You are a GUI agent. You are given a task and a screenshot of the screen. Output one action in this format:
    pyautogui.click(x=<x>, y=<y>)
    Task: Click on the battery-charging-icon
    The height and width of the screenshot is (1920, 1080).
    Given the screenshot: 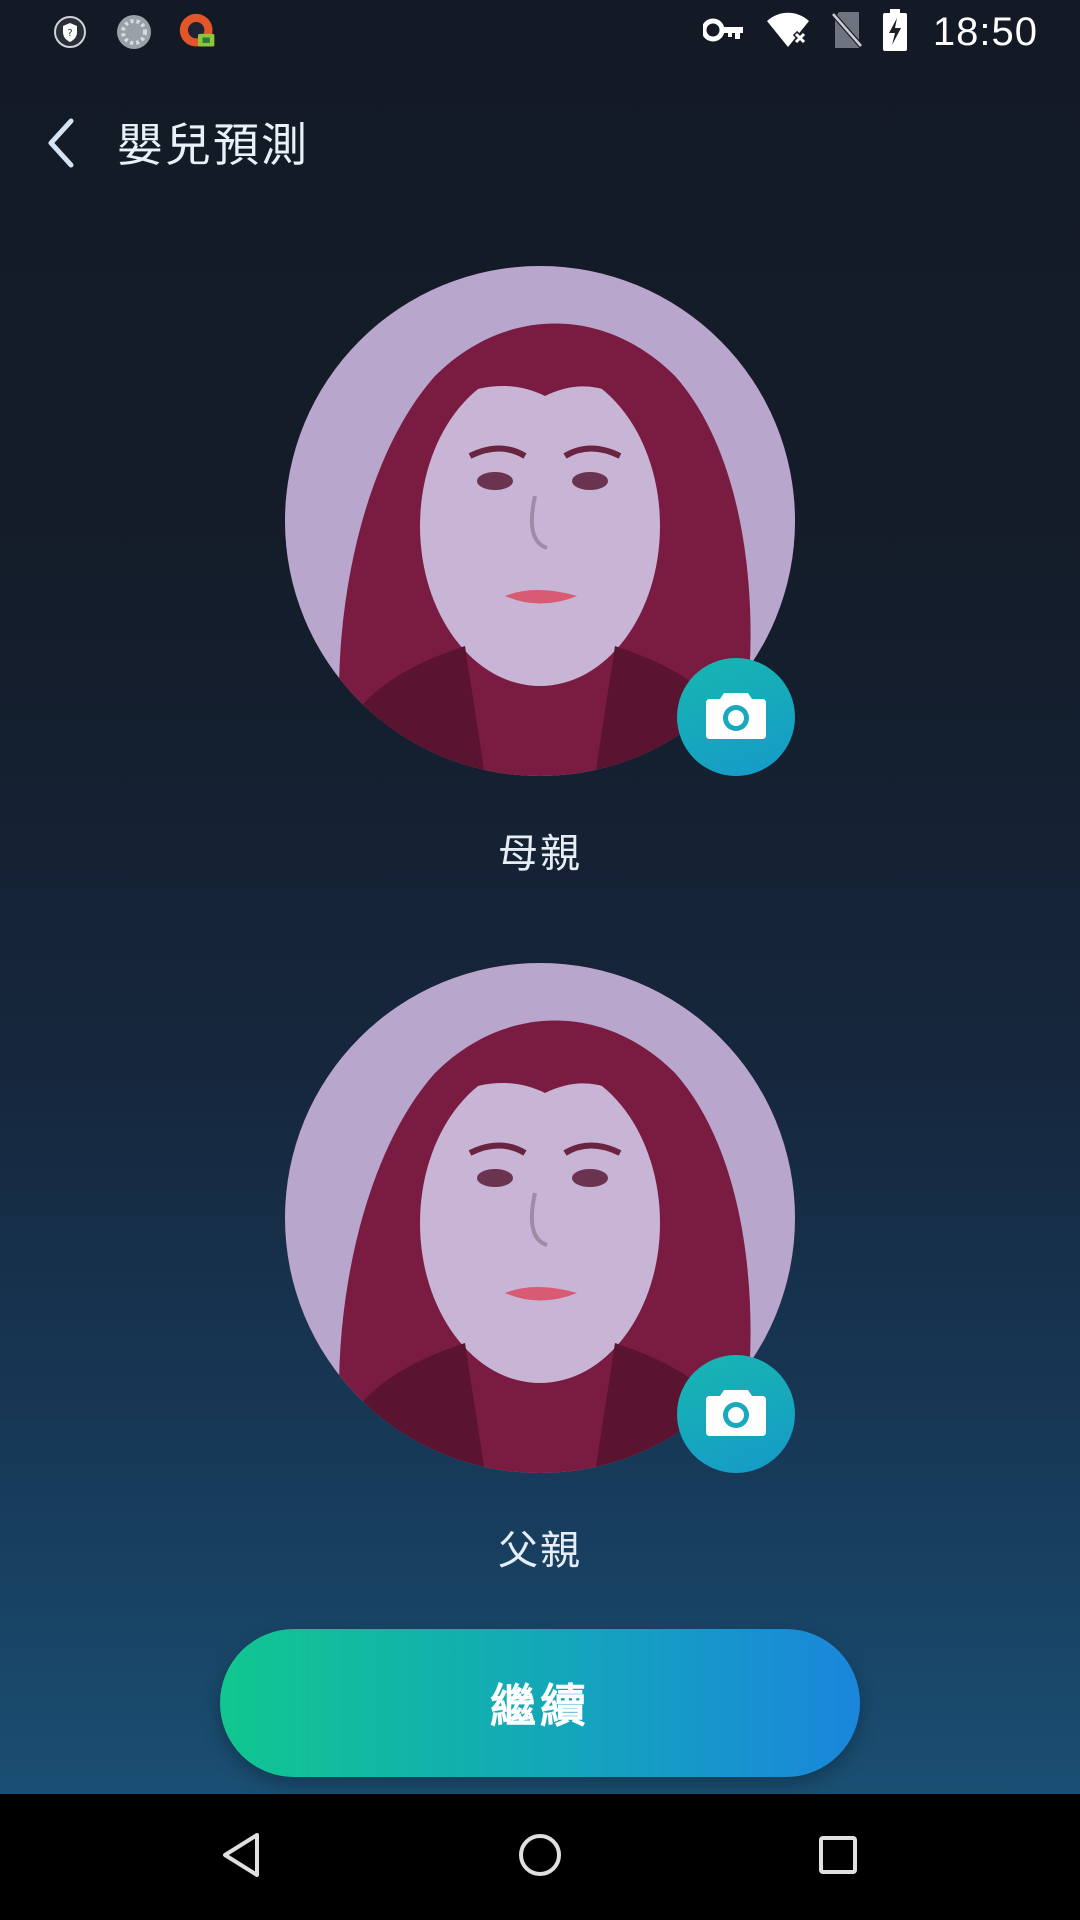 What is the action you would take?
    pyautogui.click(x=894, y=32)
    